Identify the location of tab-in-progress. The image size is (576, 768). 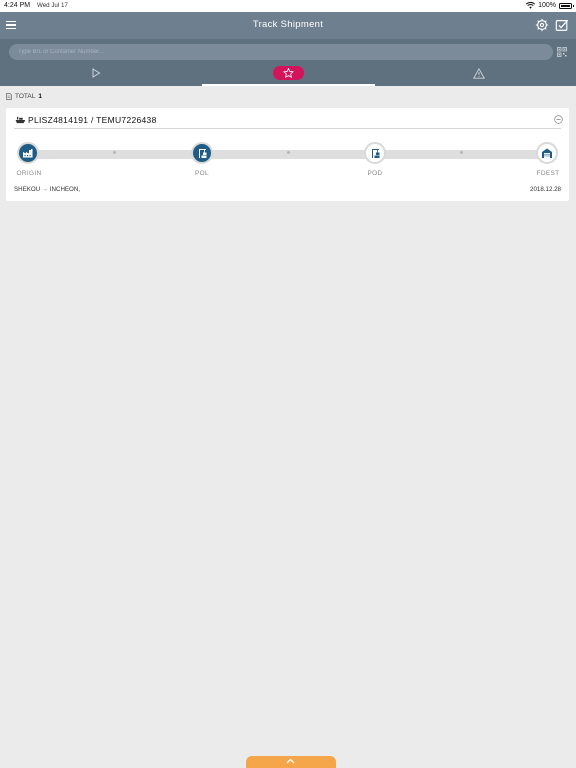
(95, 75).